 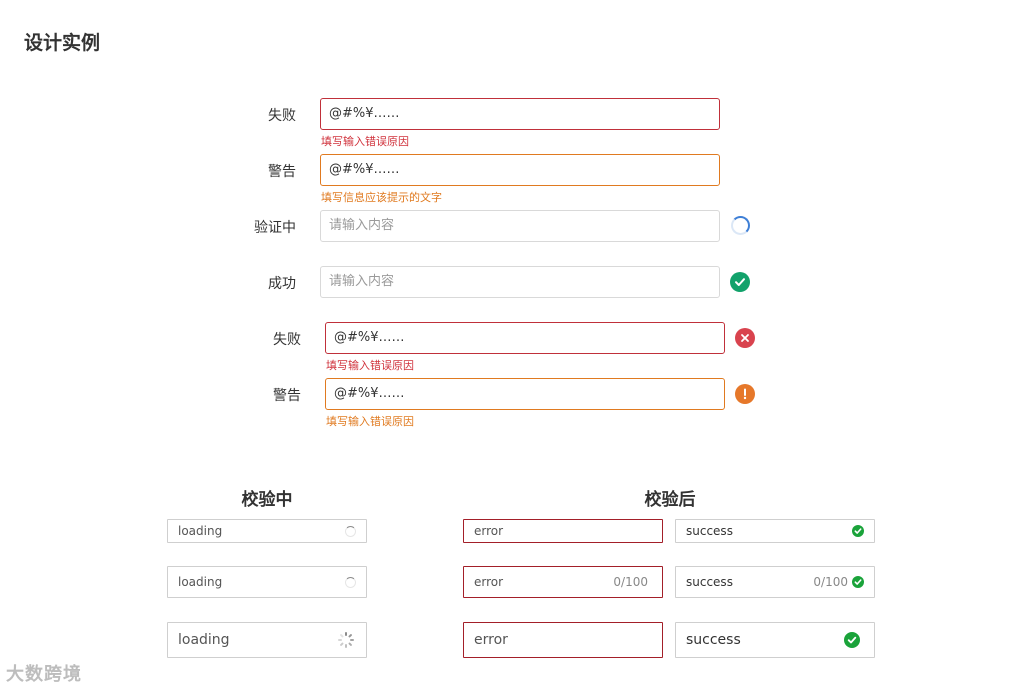 What do you see at coordinates (287, 340) in the screenshot?
I see `label-error-2: 失败` at bounding box center [287, 340].